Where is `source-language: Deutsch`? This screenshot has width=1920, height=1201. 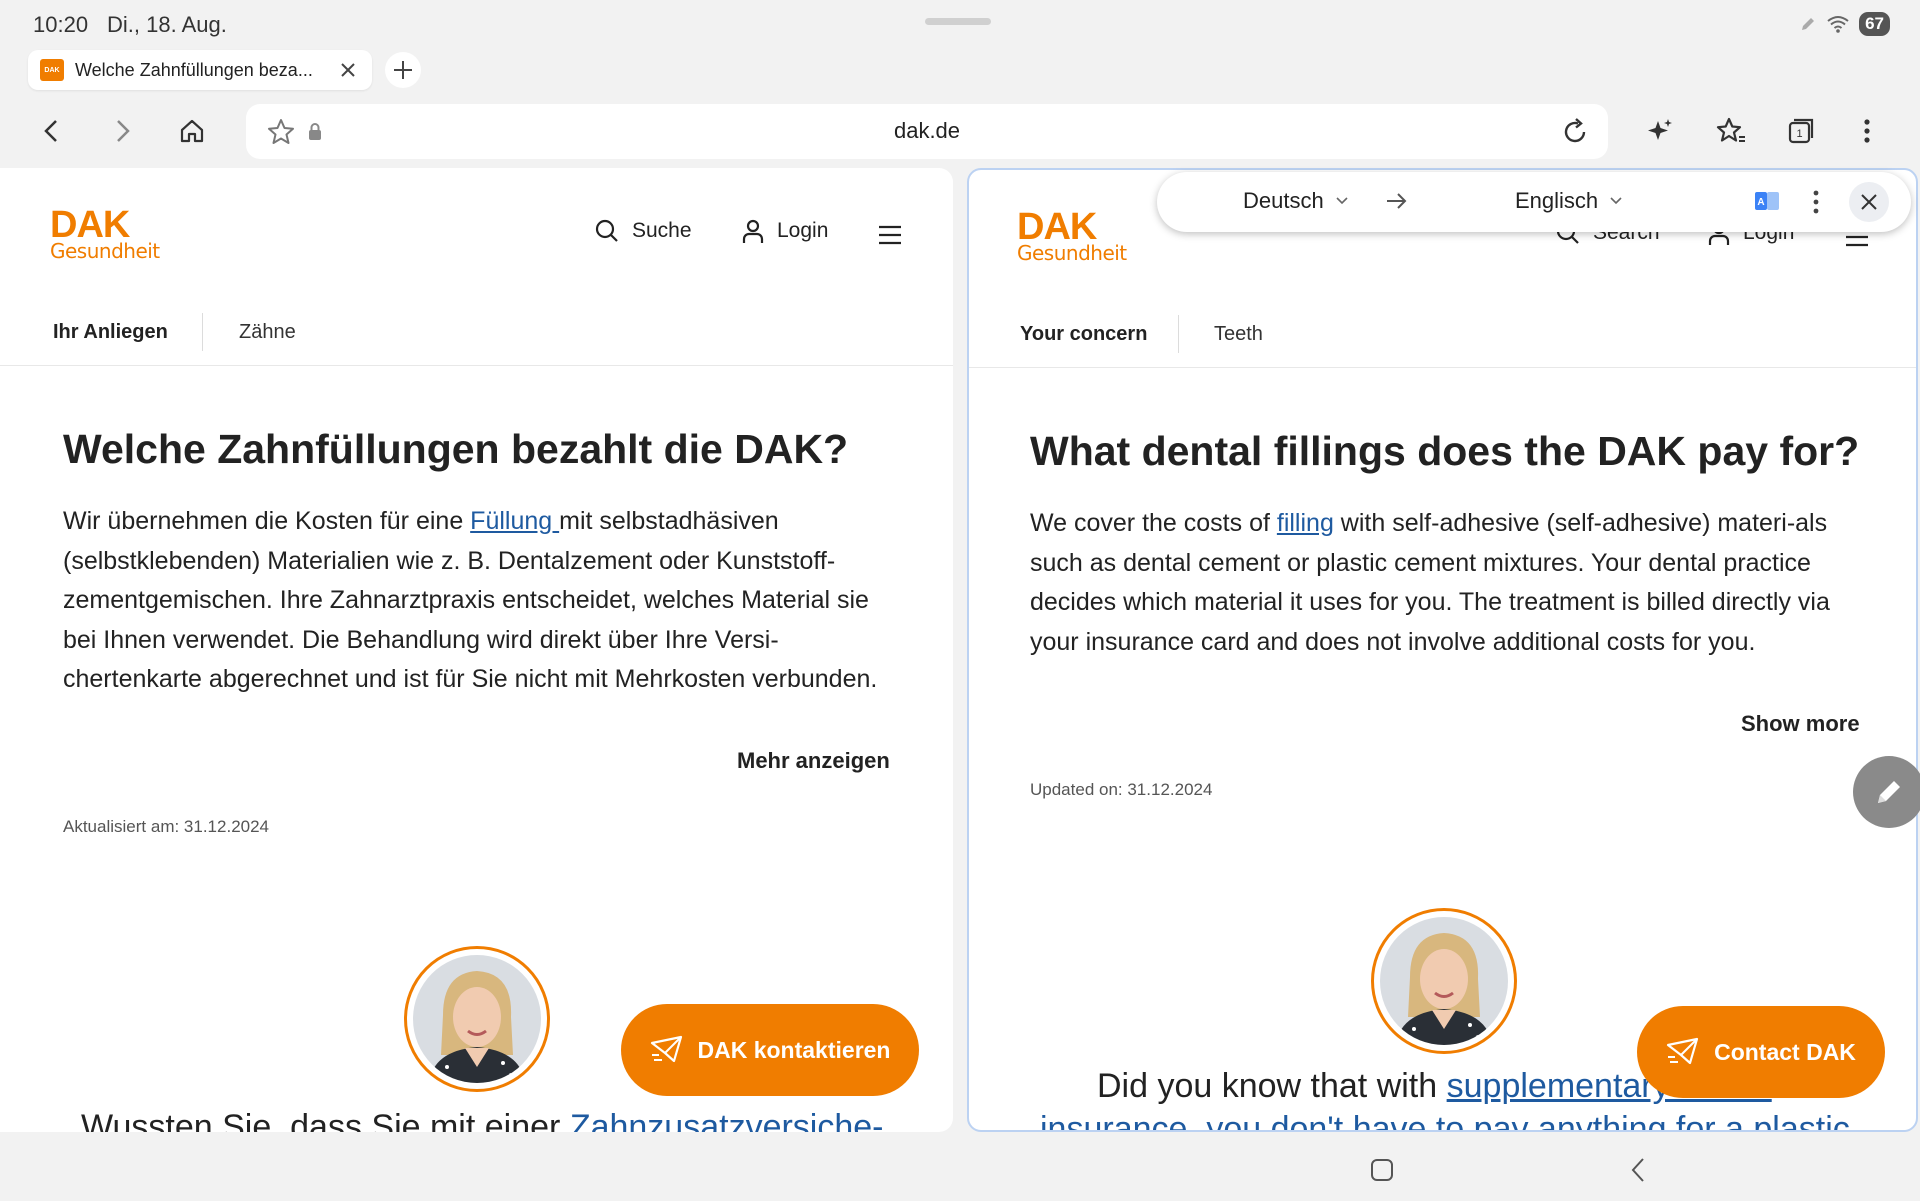 source-language: Deutsch is located at coordinates (1283, 200).